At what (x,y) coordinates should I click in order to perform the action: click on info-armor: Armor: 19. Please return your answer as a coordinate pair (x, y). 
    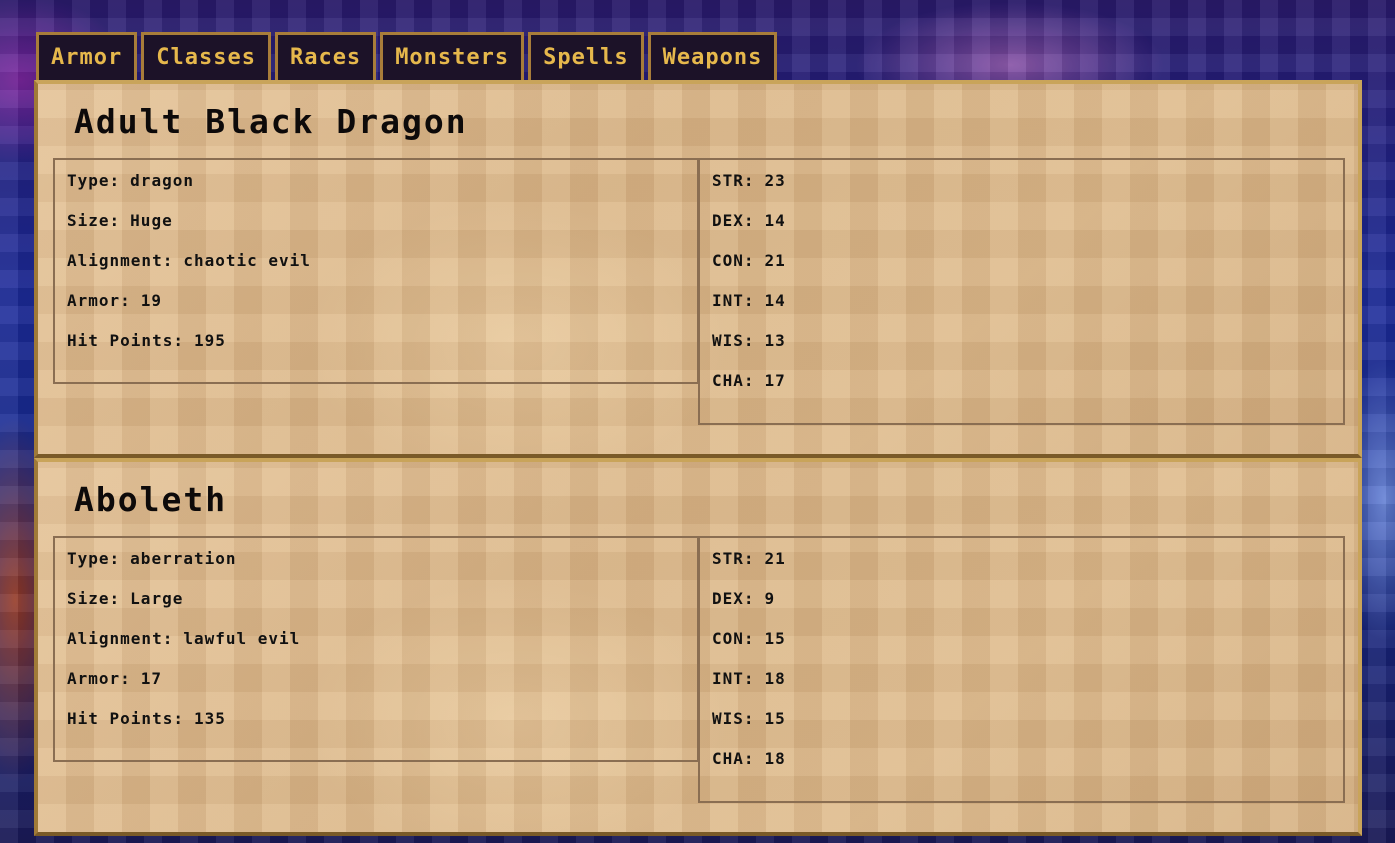
    Looking at the image, I should click on (115, 300).